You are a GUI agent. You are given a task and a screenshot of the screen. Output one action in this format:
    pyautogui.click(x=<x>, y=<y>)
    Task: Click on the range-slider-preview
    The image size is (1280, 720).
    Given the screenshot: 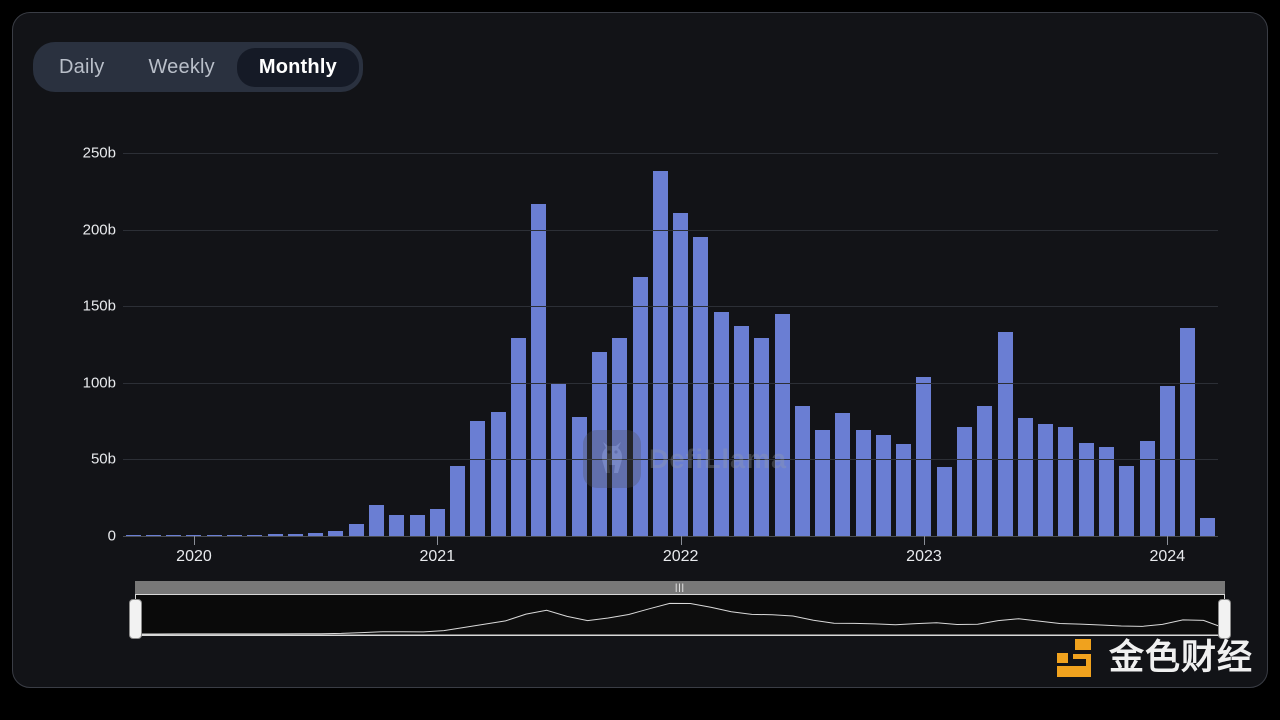 What is the action you would take?
    pyautogui.click(x=680, y=615)
    